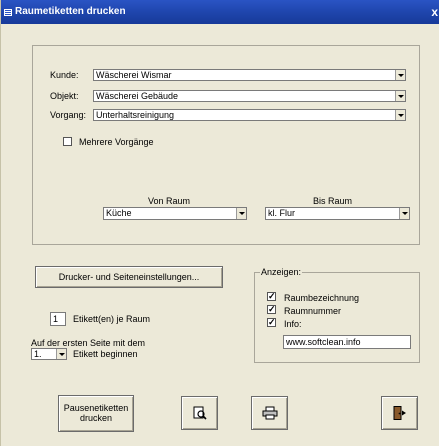 The width and height of the screenshot is (439, 446). Describe the element at coordinates (323, 342) in the screenshot. I see `info-text-value: www.softclean.info` at that location.